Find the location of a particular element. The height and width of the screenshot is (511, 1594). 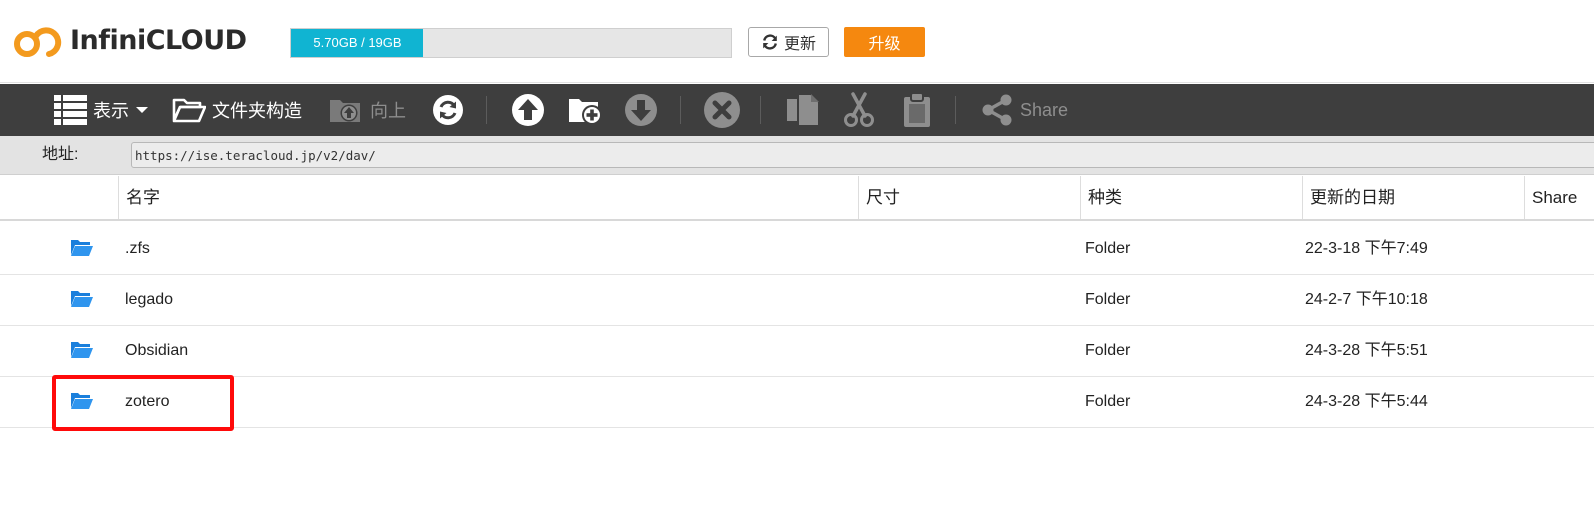

download-button is located at coordinates (641, 110).